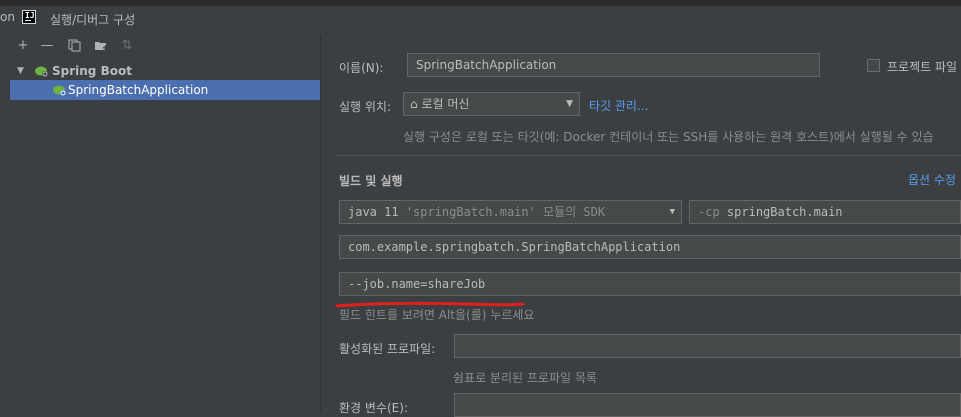  I want to click on background-window-text: on, so click(7, 17).